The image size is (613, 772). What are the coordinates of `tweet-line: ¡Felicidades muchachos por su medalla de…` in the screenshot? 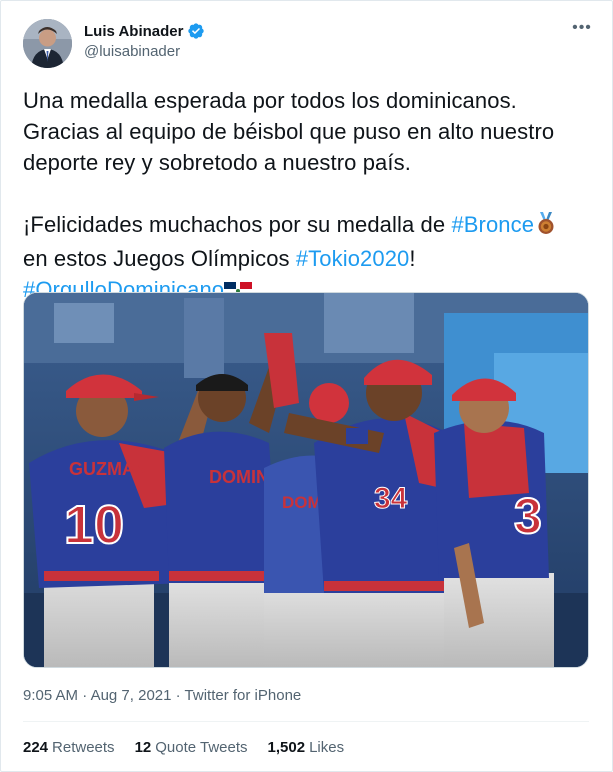 It's located at (308, 226).